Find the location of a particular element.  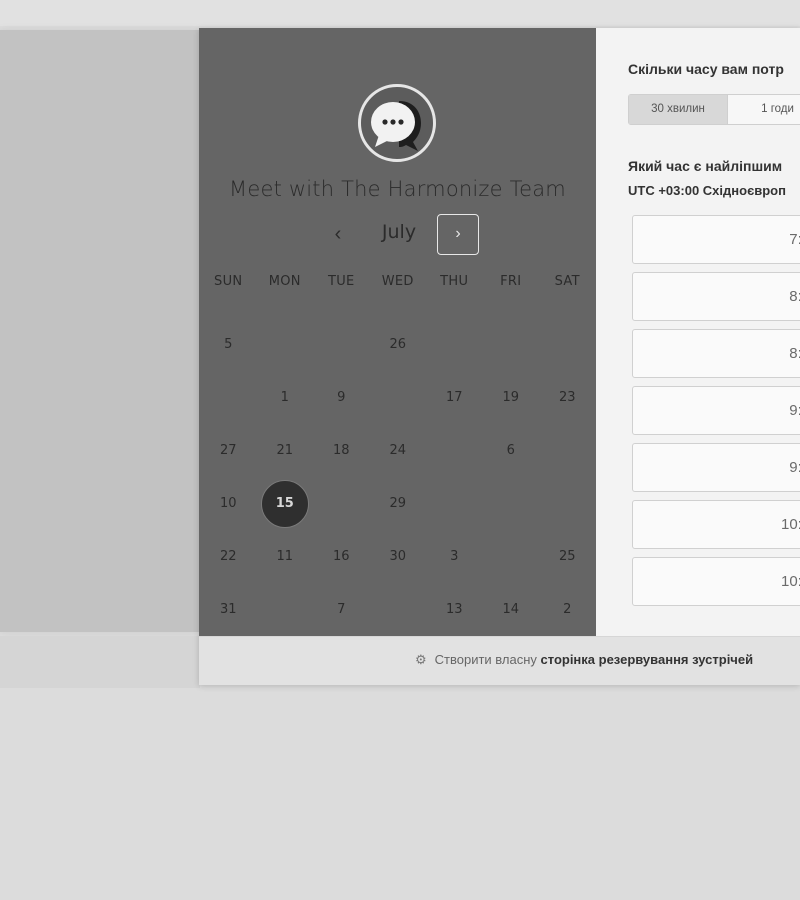

calendar-day: 5 is located at coordinates (228, 344).